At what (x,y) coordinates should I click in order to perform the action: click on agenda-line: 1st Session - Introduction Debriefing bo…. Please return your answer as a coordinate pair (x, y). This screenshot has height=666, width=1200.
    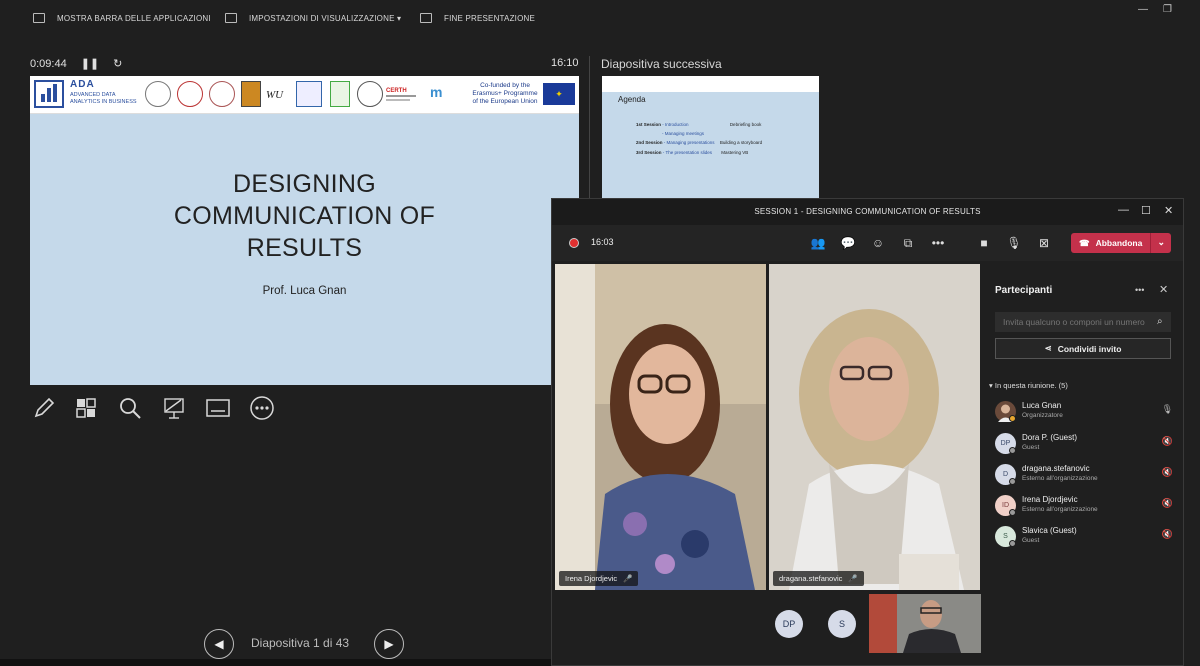
    Looking at the image, I should click on (699, 124).